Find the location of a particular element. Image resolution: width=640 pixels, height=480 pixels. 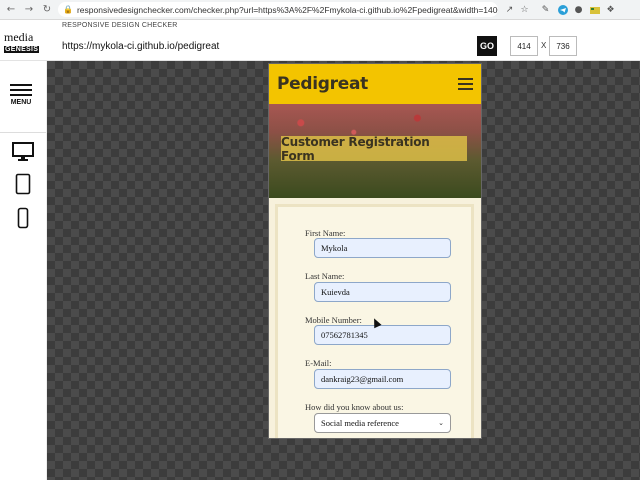

width-input is located at coordinates (524, 46).